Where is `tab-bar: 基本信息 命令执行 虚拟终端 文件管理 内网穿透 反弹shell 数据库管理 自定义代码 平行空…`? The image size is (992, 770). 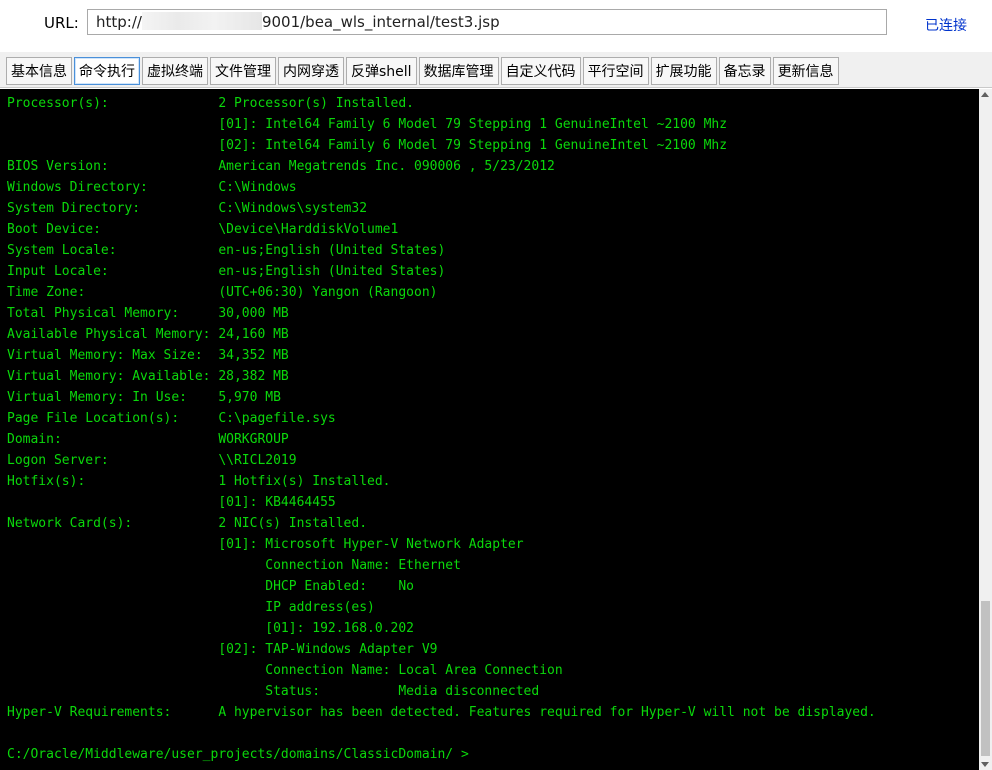
tab-bar: 基本信息 命令执行 虚拟终端 文件管理 内网穿透 反弹shell 数据库管理 自定义代码 平行空… is located at coordinates (496, 70).